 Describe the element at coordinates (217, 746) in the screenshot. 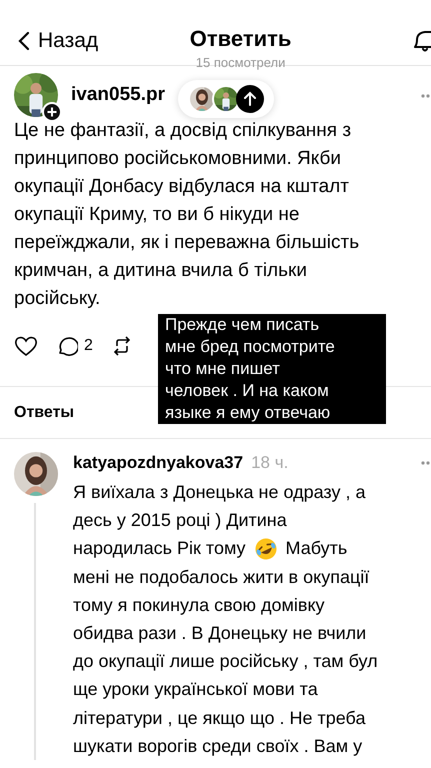

I see `reply-text: шукати ворогів среди своїх . Вам у` at that location.